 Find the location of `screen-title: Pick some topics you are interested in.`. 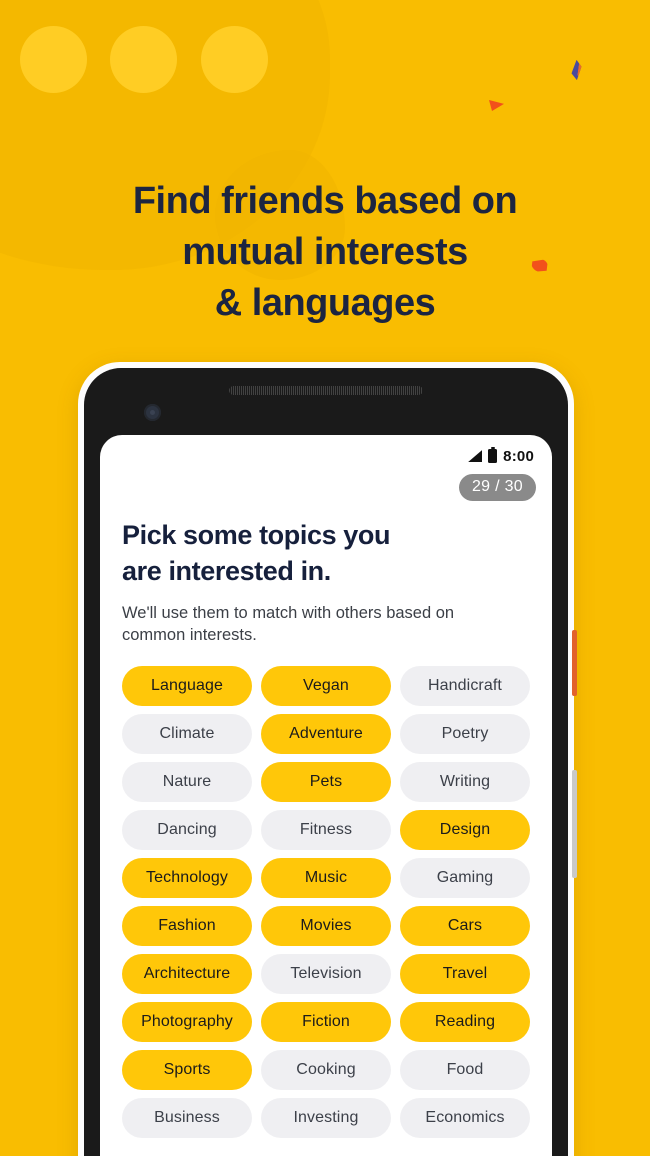

screen-title: Pick some topics you are interested in. is located at coordinates (326, 553).